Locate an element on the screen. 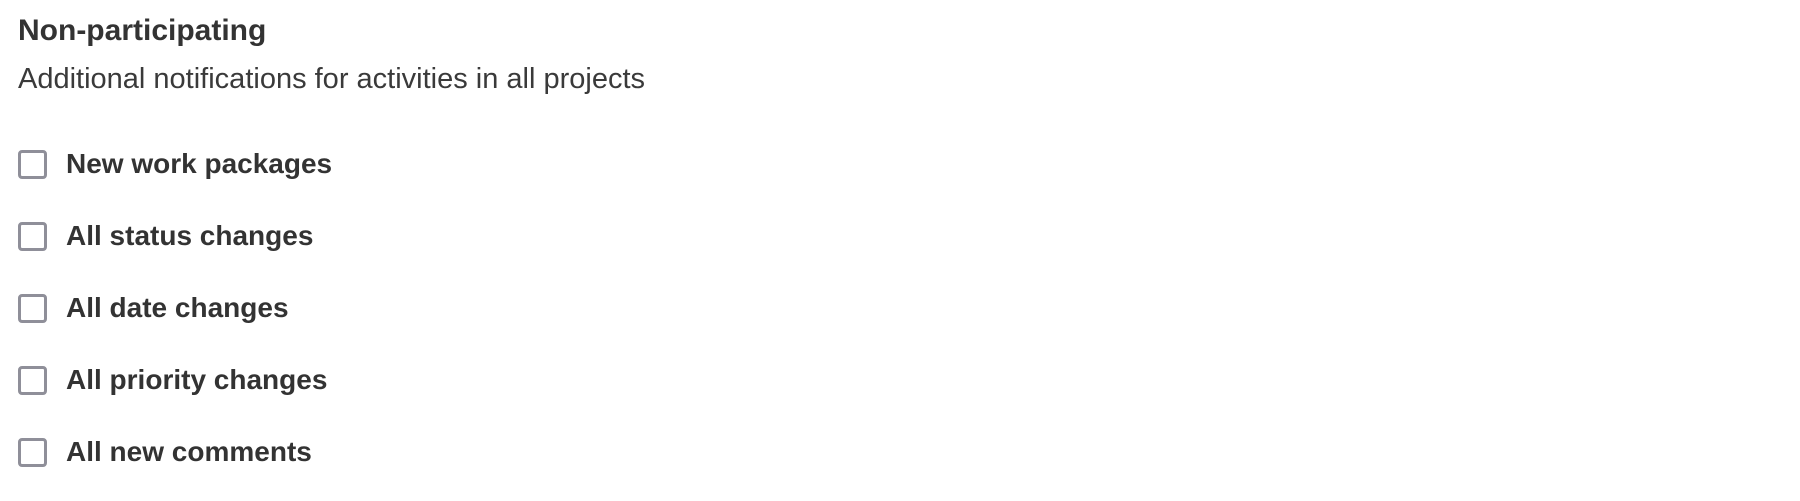 This screenshot has width=1800, height=501. all-date-changes-checkbox is located at coordinates (32, 308).